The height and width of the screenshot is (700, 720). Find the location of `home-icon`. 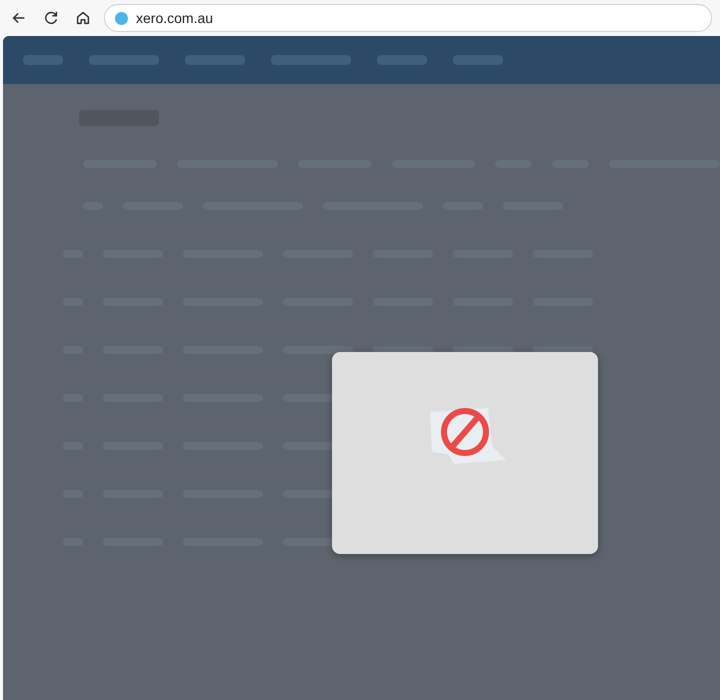

home-icon is located at coordinates (83, 18).